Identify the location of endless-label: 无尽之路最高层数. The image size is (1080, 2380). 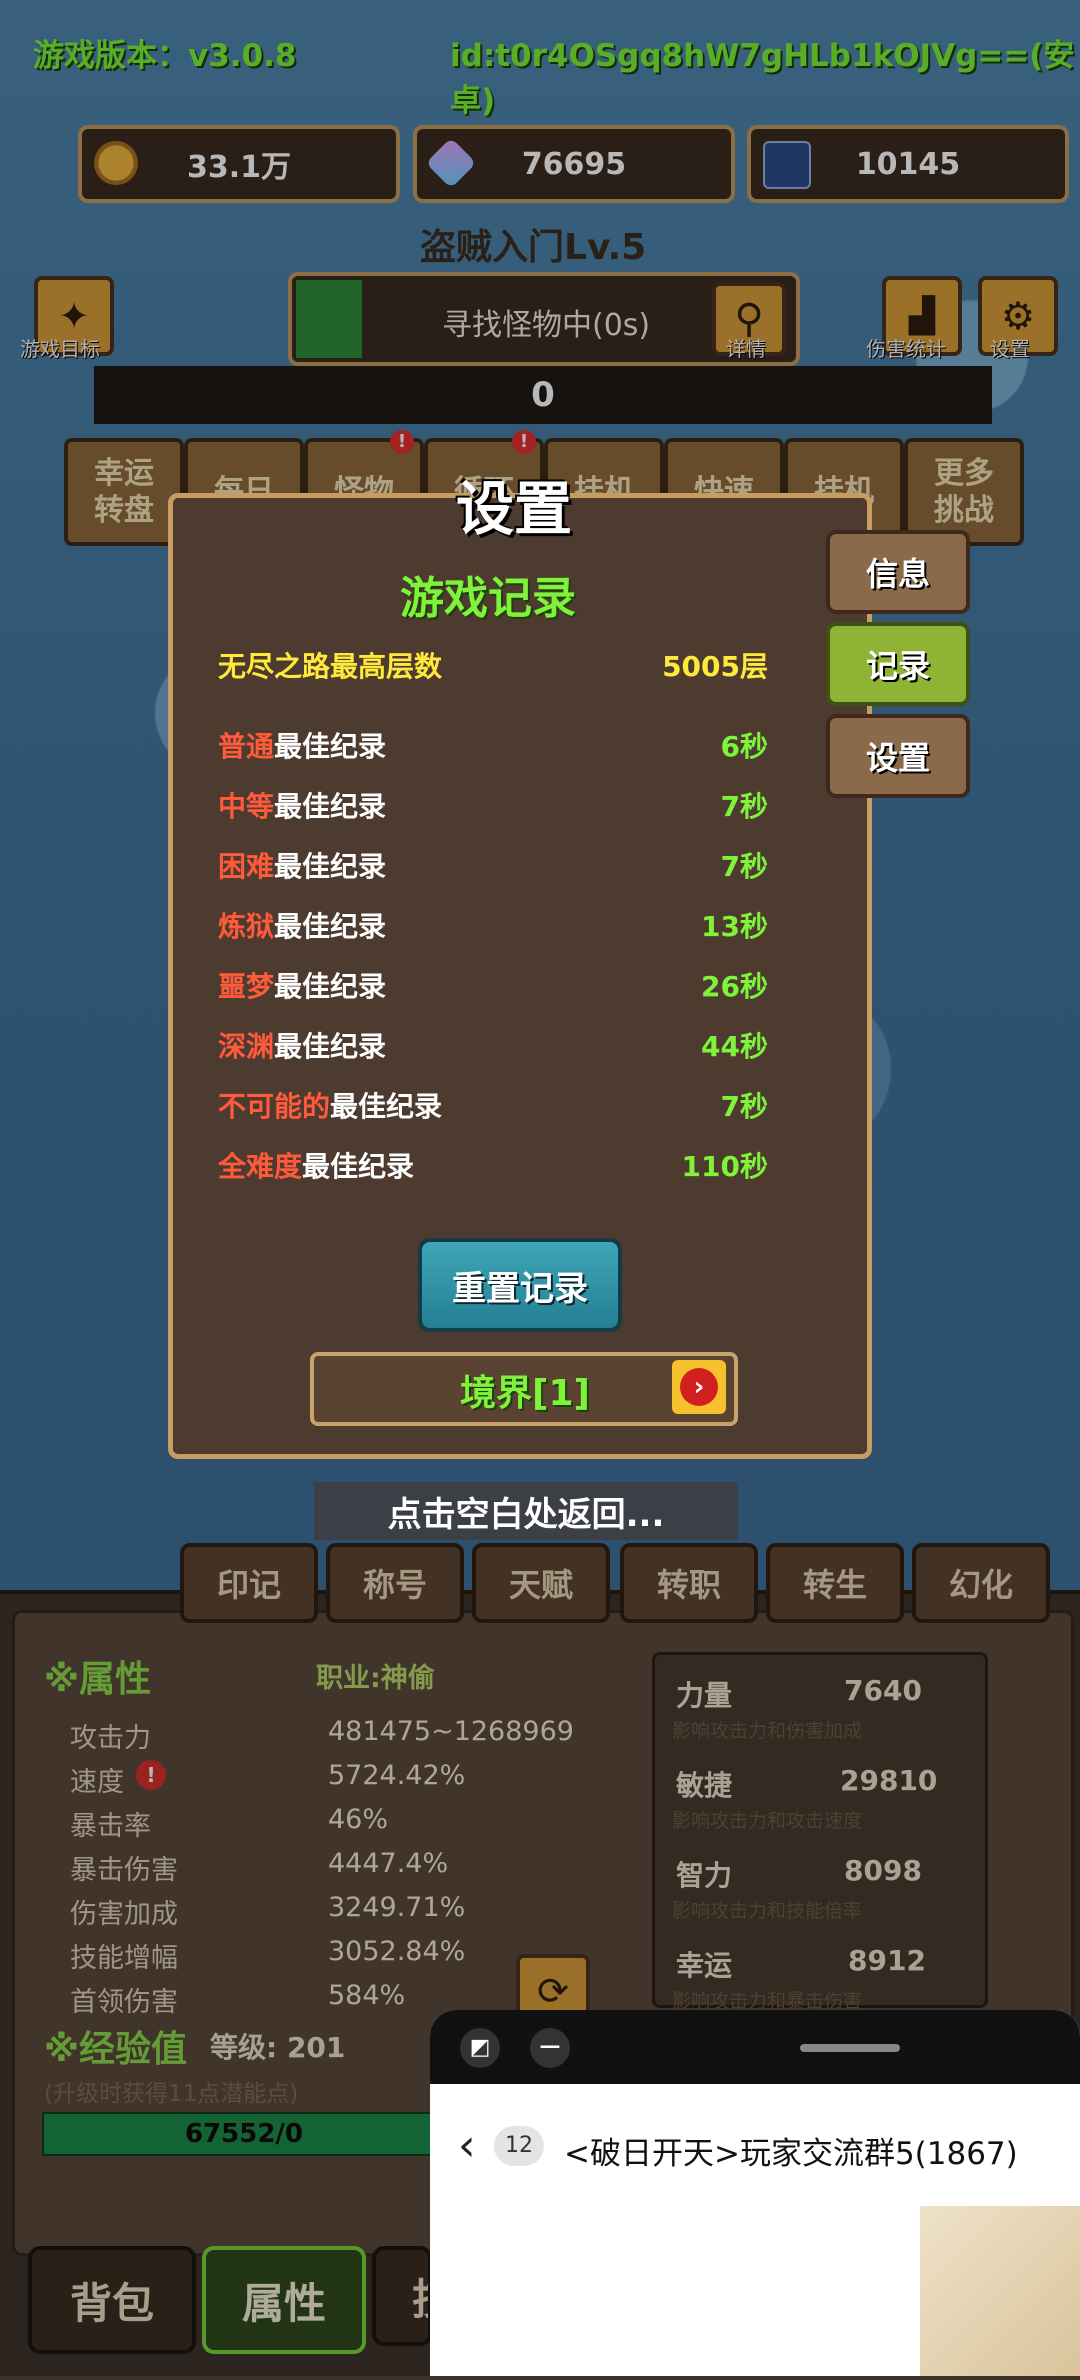
(330, 666).